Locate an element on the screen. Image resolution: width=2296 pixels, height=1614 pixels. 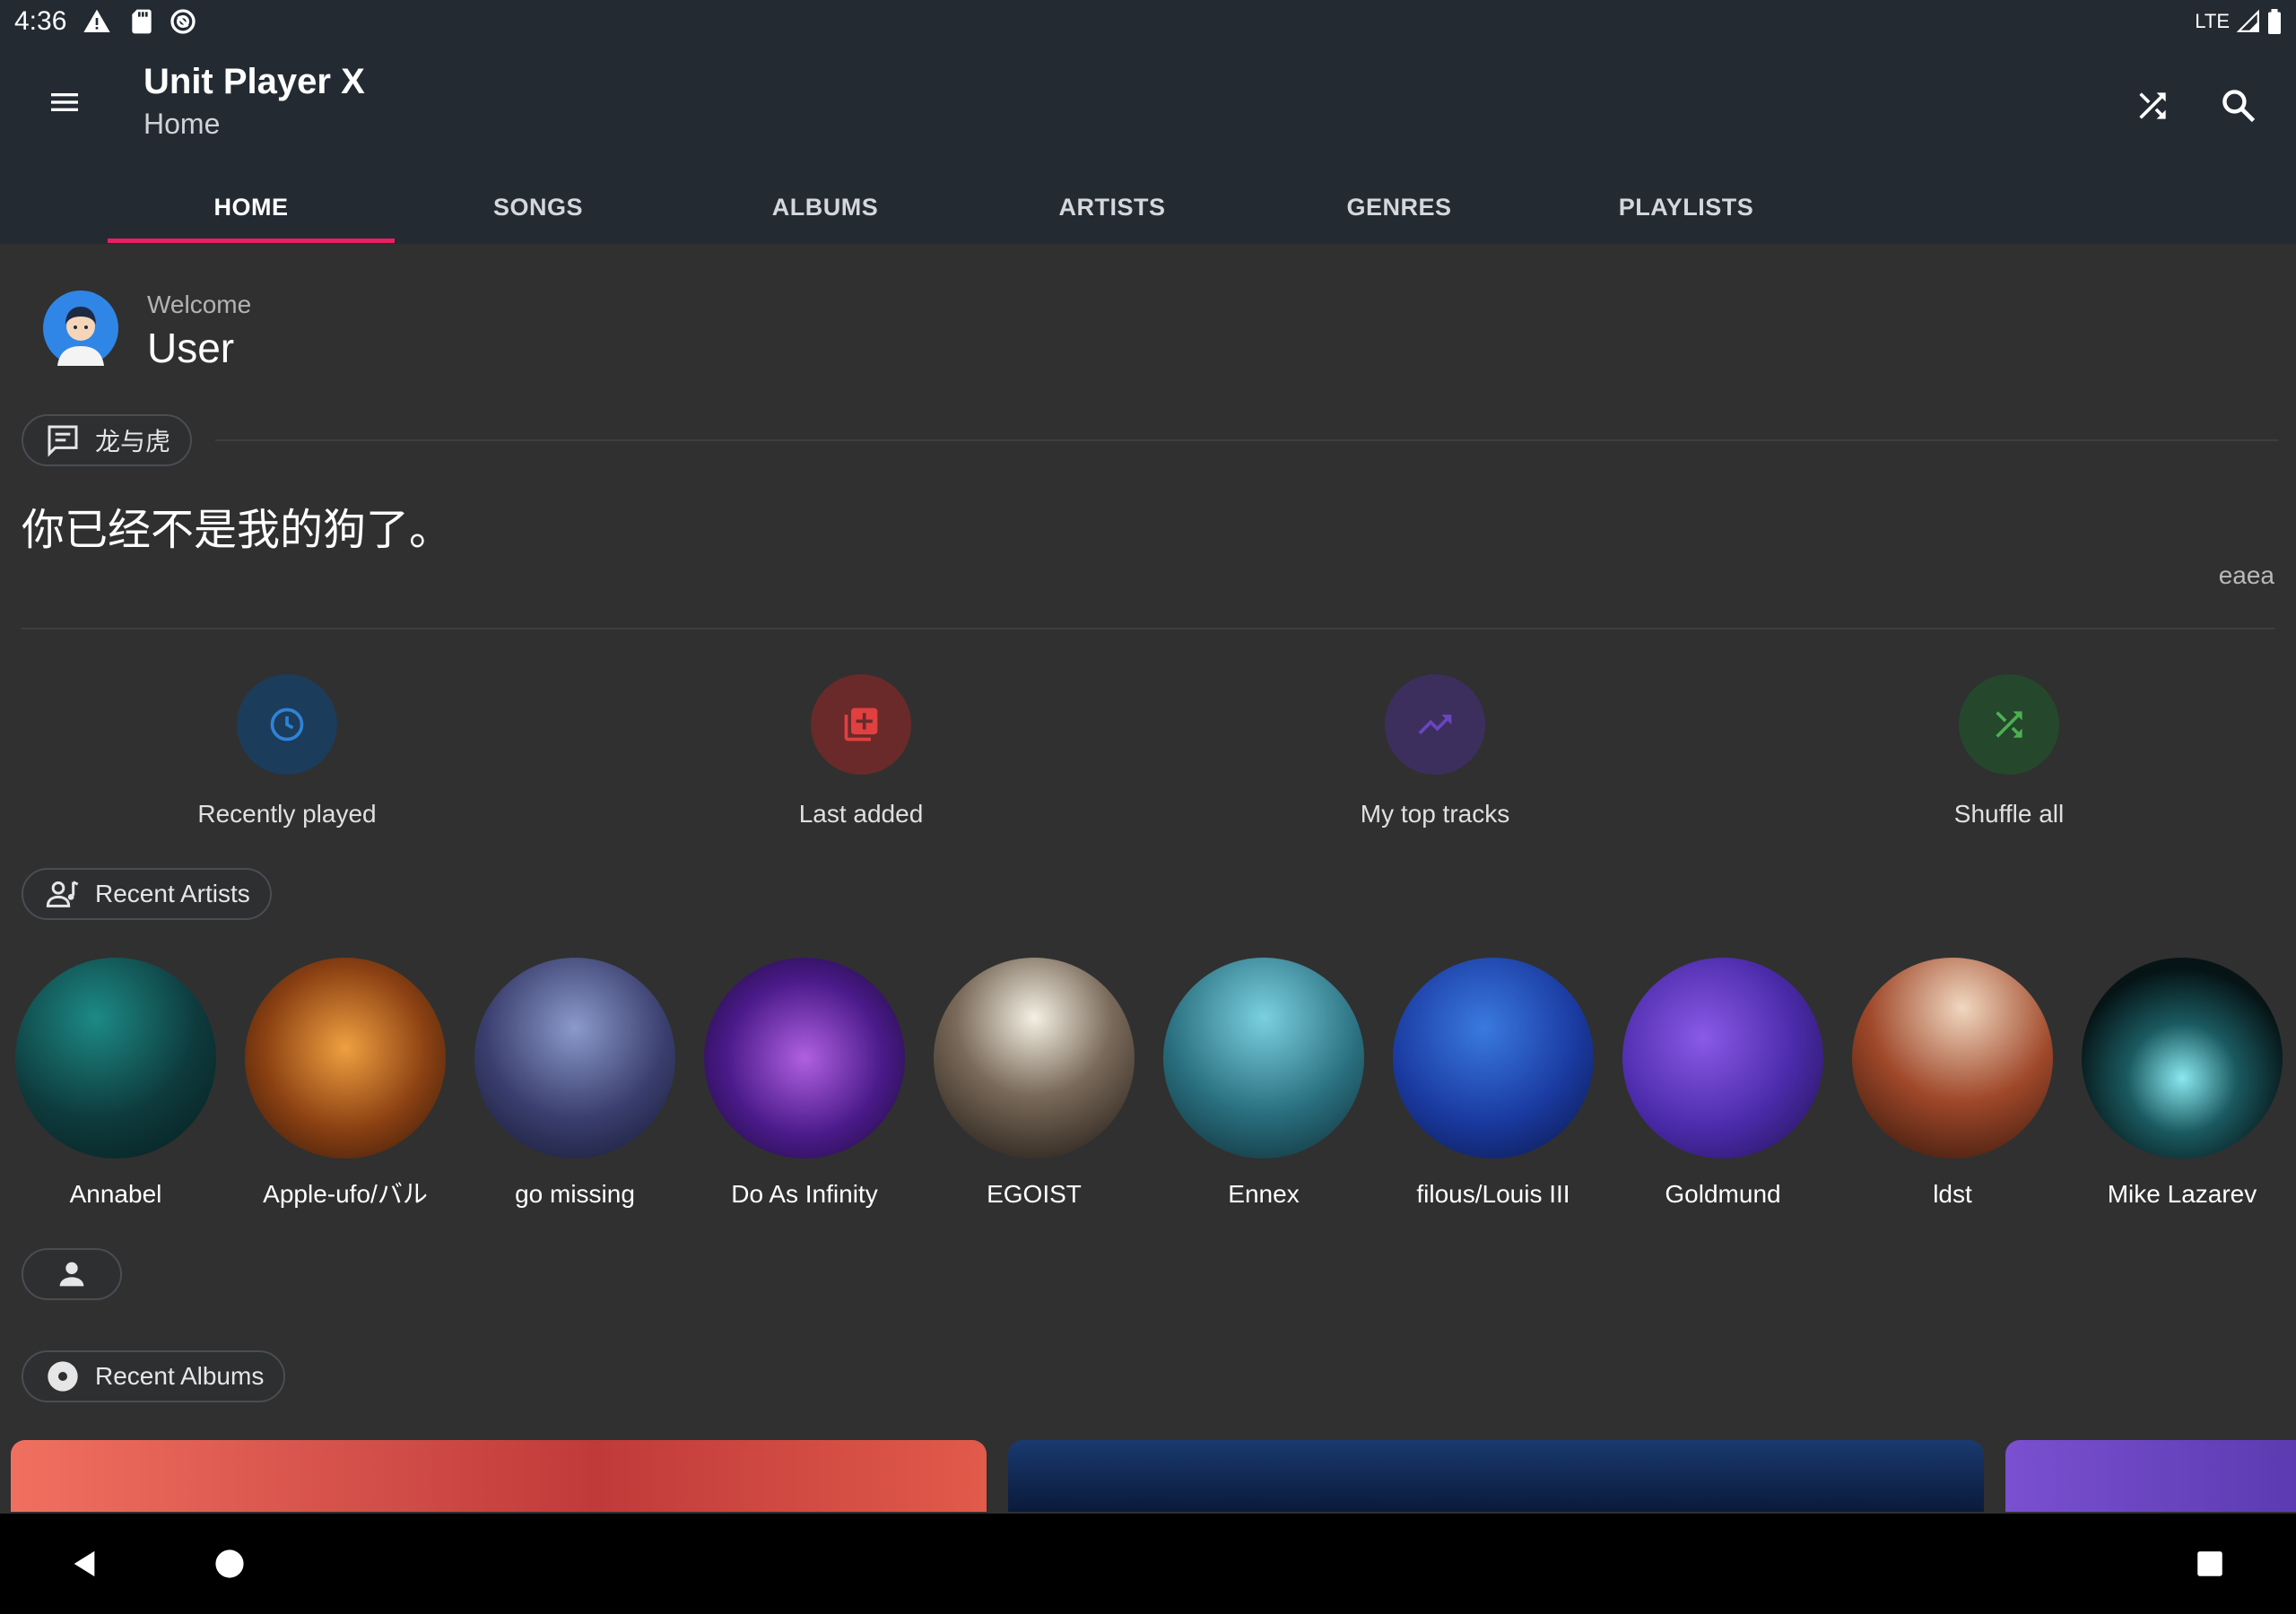
recently-played-circle is located at coordinates (287, 724).